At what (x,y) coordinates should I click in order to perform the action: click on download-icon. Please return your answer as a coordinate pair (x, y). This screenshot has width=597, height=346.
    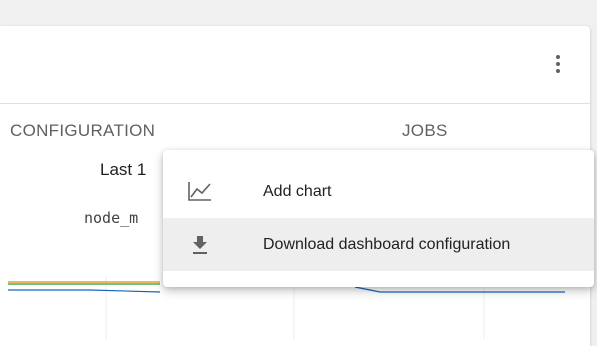
    Looking at the image, I should click on (200, 245).